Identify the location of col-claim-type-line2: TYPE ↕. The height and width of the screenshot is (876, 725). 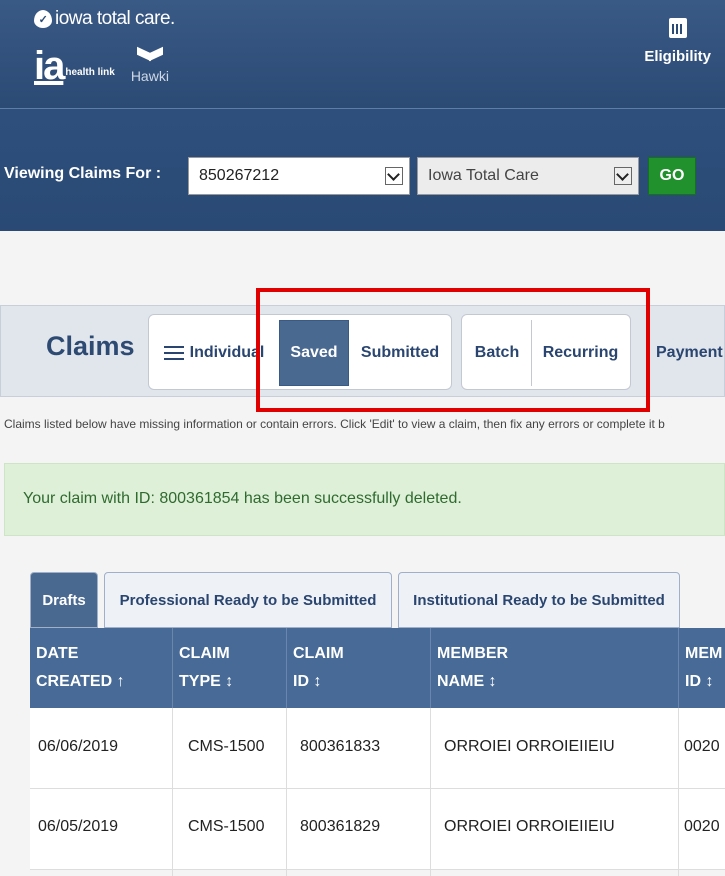
(206, 681).